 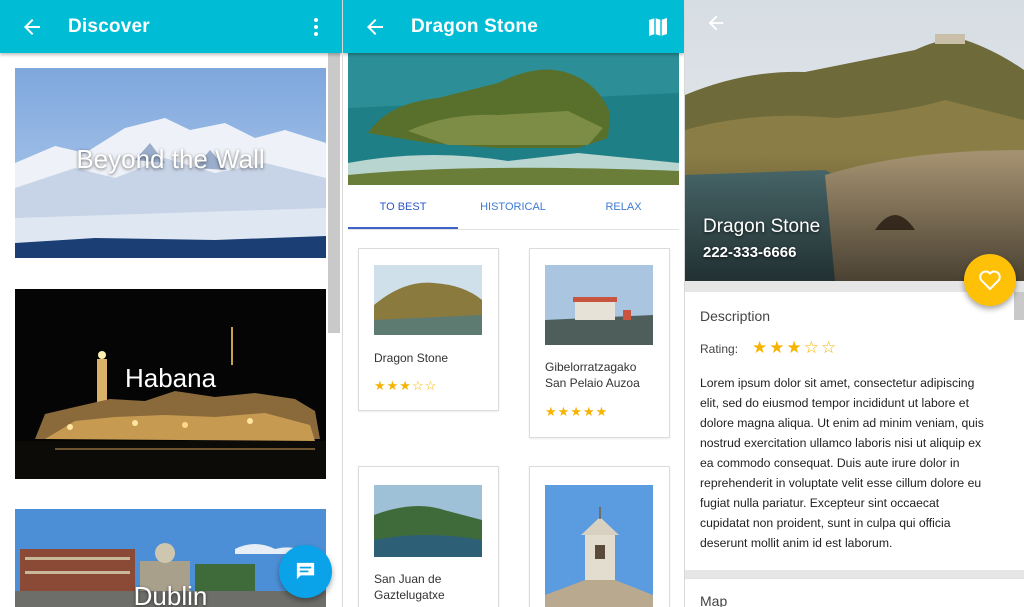 What do you see at coordinates (735, 316) in the screenshot?
I see `description-heading: Description` at bounding box center [735, 316].